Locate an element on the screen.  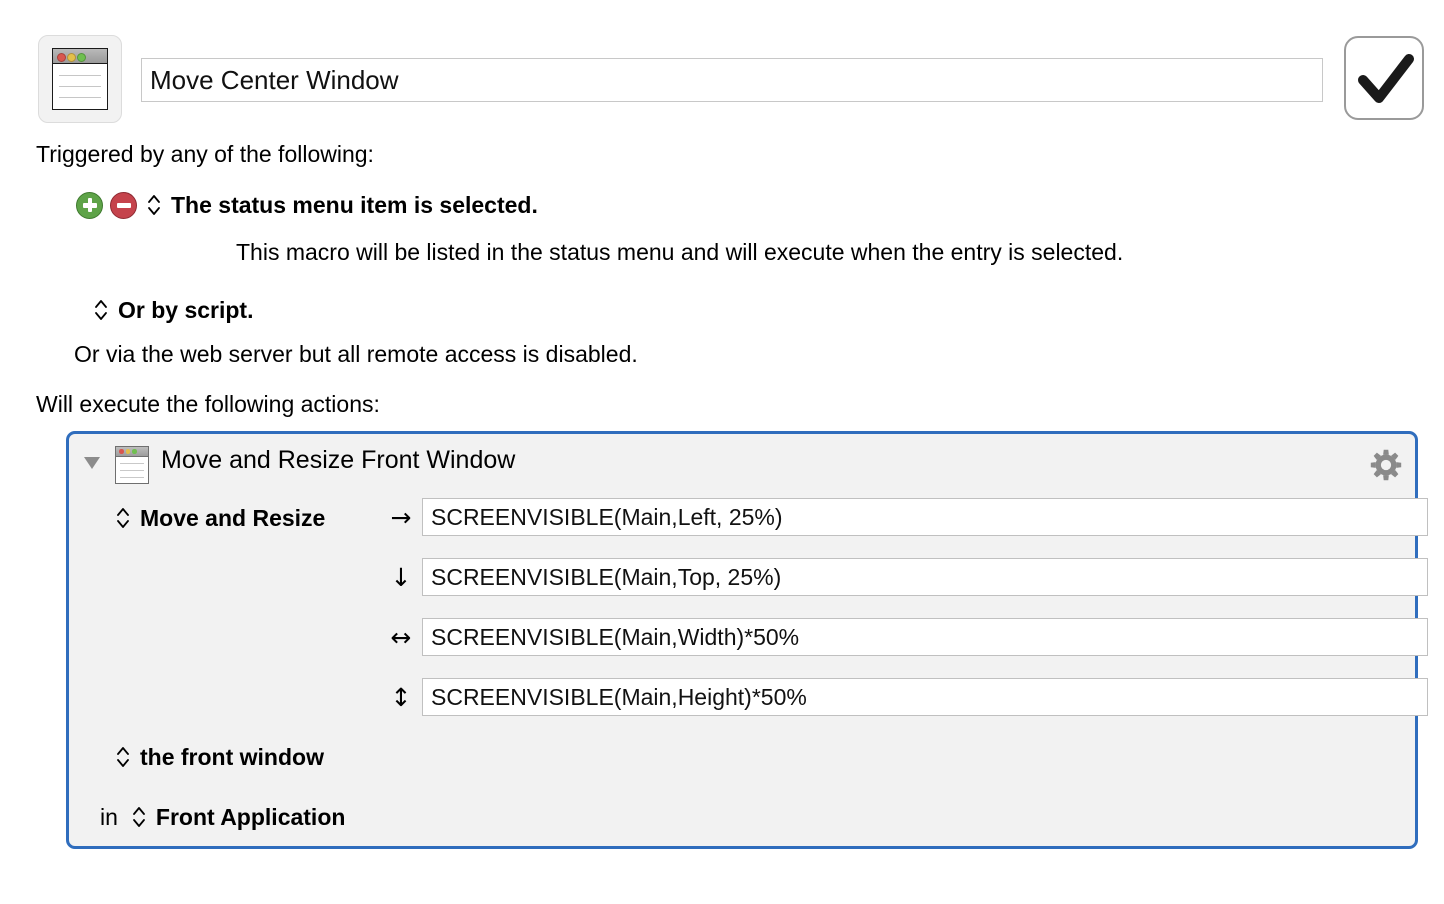
minus-circle-icon is located at coordinates (123, 205).